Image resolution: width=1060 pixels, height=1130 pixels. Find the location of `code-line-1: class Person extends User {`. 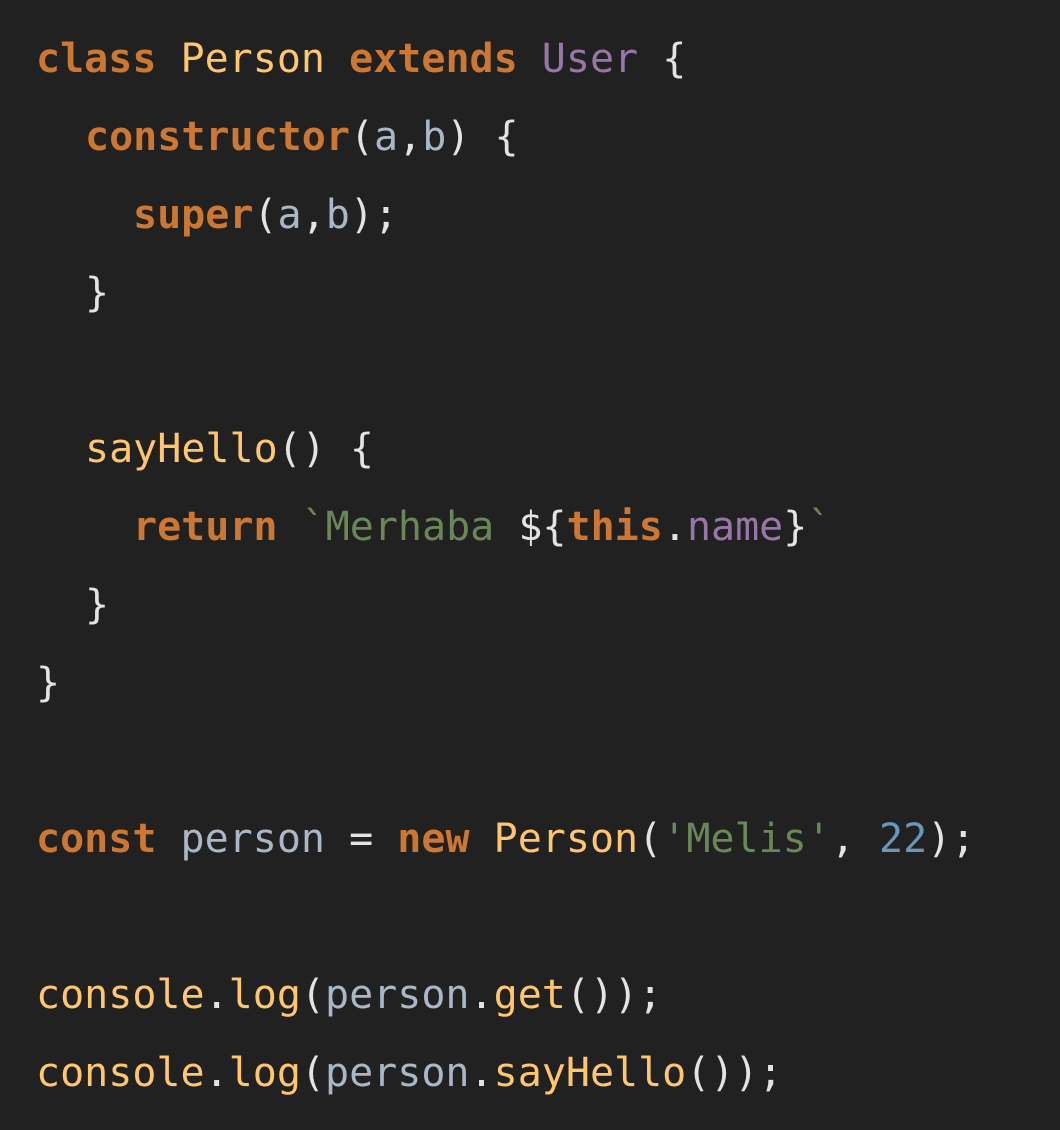

code-line-1: class Person extends User { is located at coordinates (548, 59).